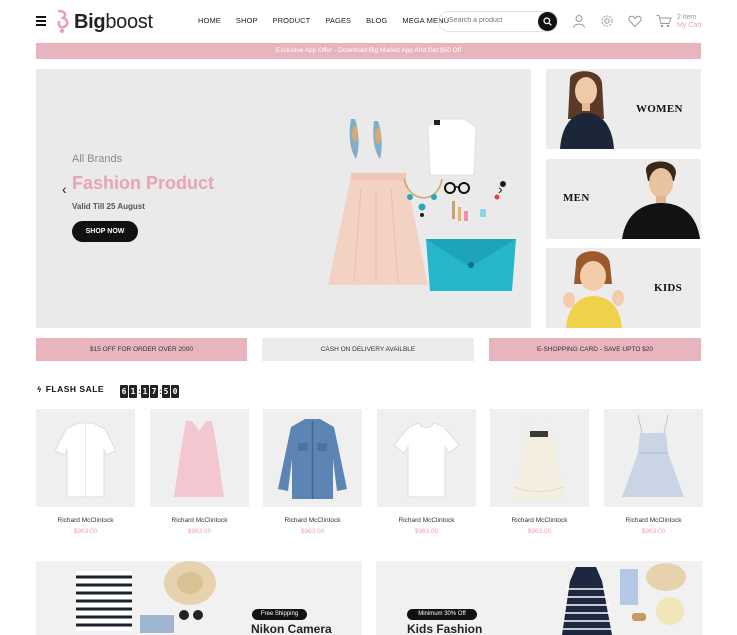 The image size is (737, 635). Describe the element at coordinates (154, 391) in the screenshot. I see `countdown-digit: 7` at that location.